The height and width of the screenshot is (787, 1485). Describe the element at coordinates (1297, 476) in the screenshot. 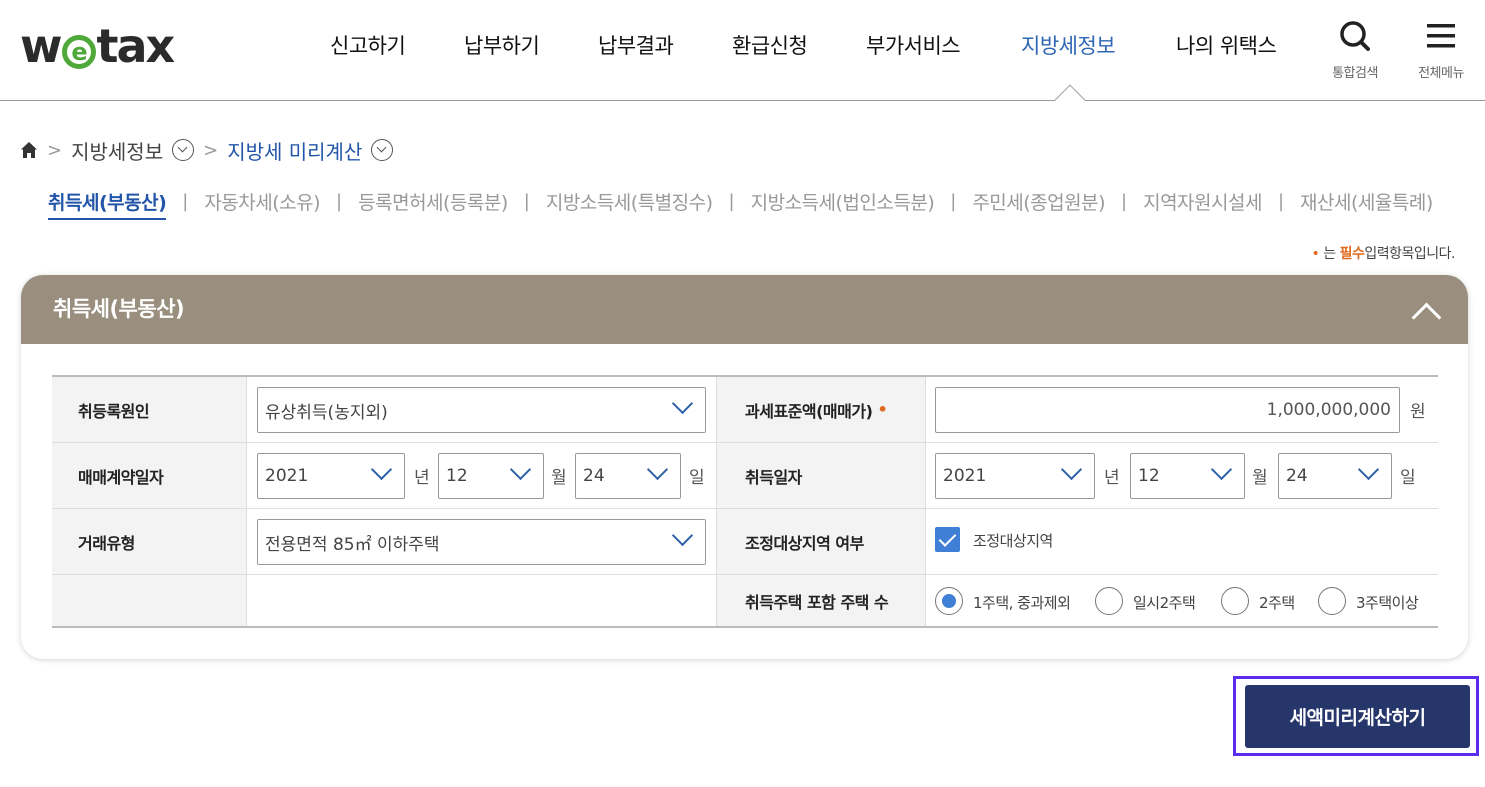

I see `acquisition-day-value: 24` at that location.